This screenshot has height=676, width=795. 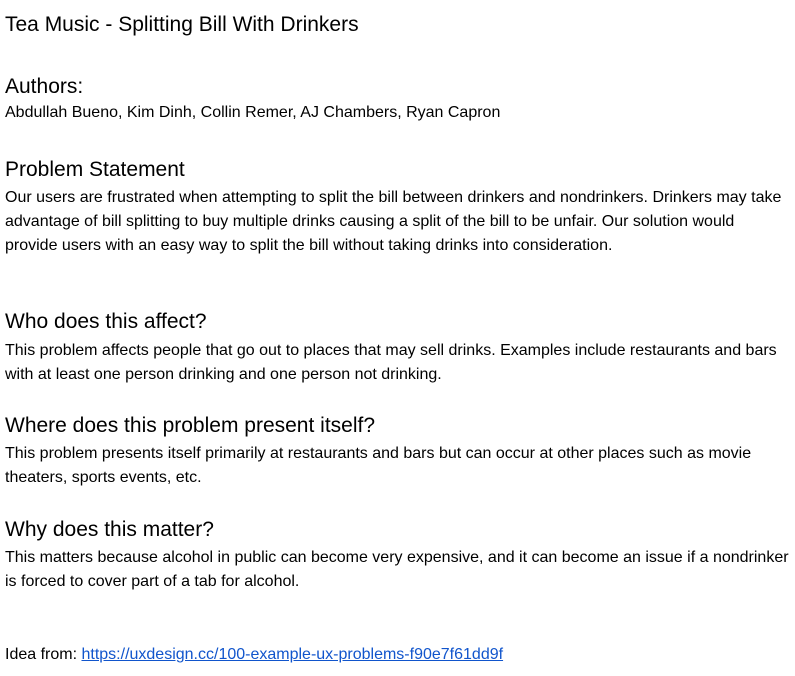 What do you see at coordinates (190, 425) in the screenshot?
I see `where-problem-heading: Where does this problem present itself?` at bounding box center [190, 425].